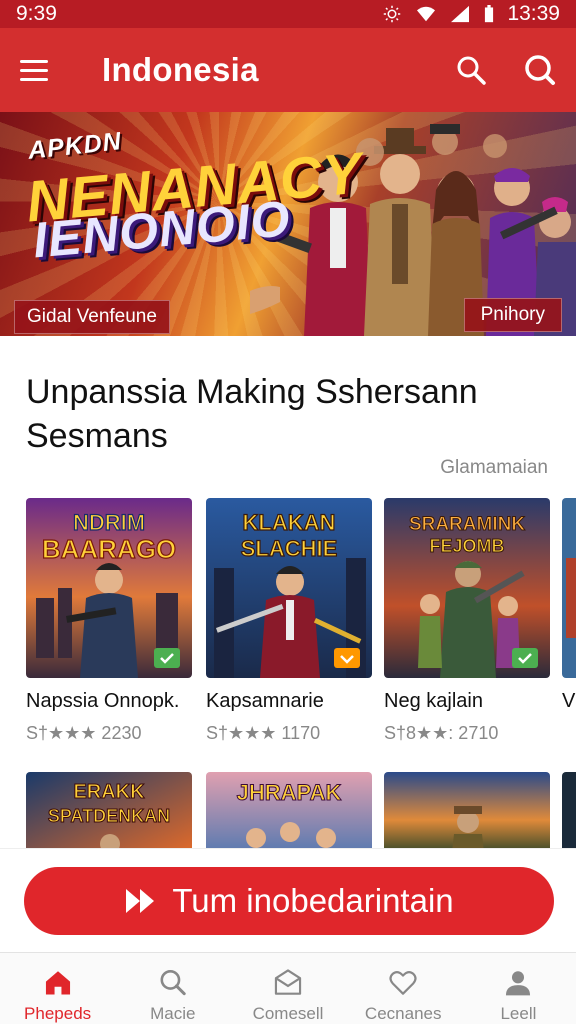 The image size is (576, 1024). What do you see at coordinates (489, 14) in the screenshot?
I see `battery-icon` at bounding box center [489, 14].